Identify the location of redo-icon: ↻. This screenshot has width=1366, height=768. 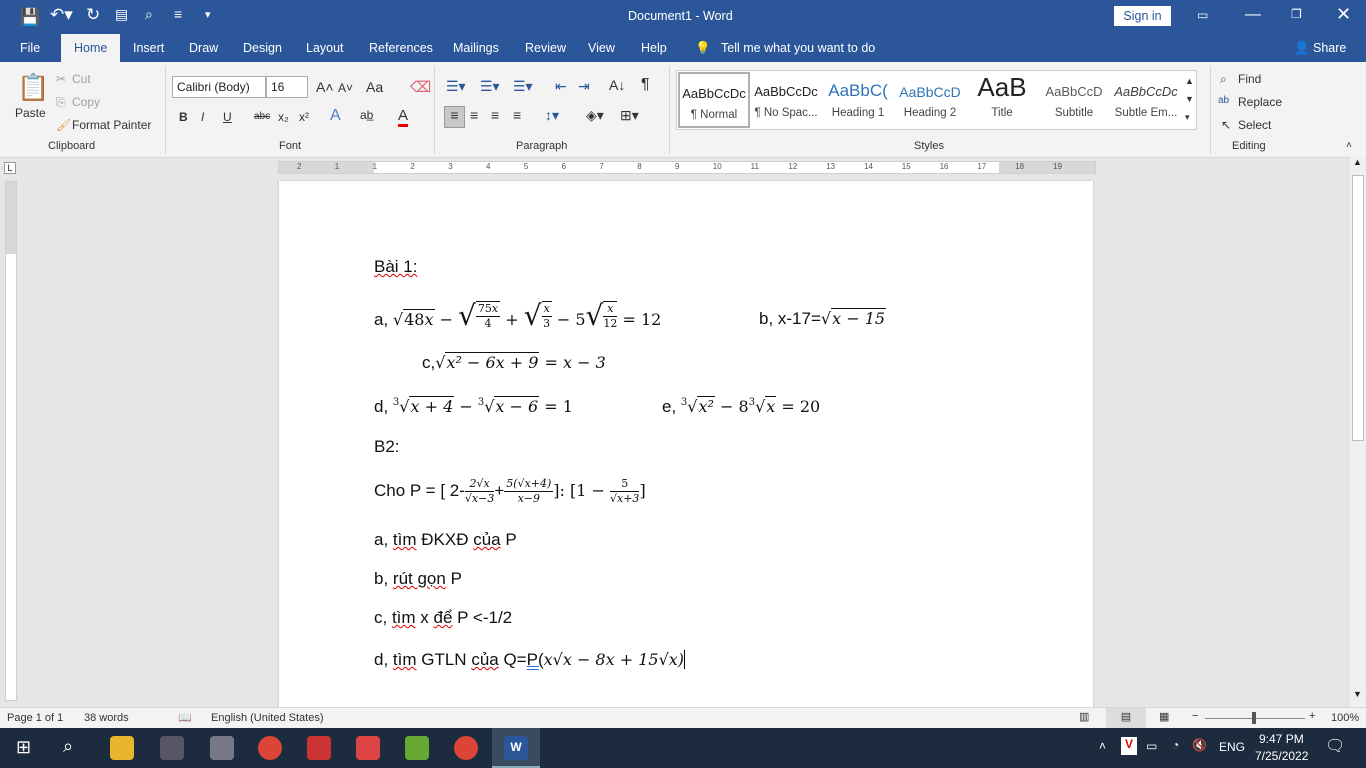
(93, 15).